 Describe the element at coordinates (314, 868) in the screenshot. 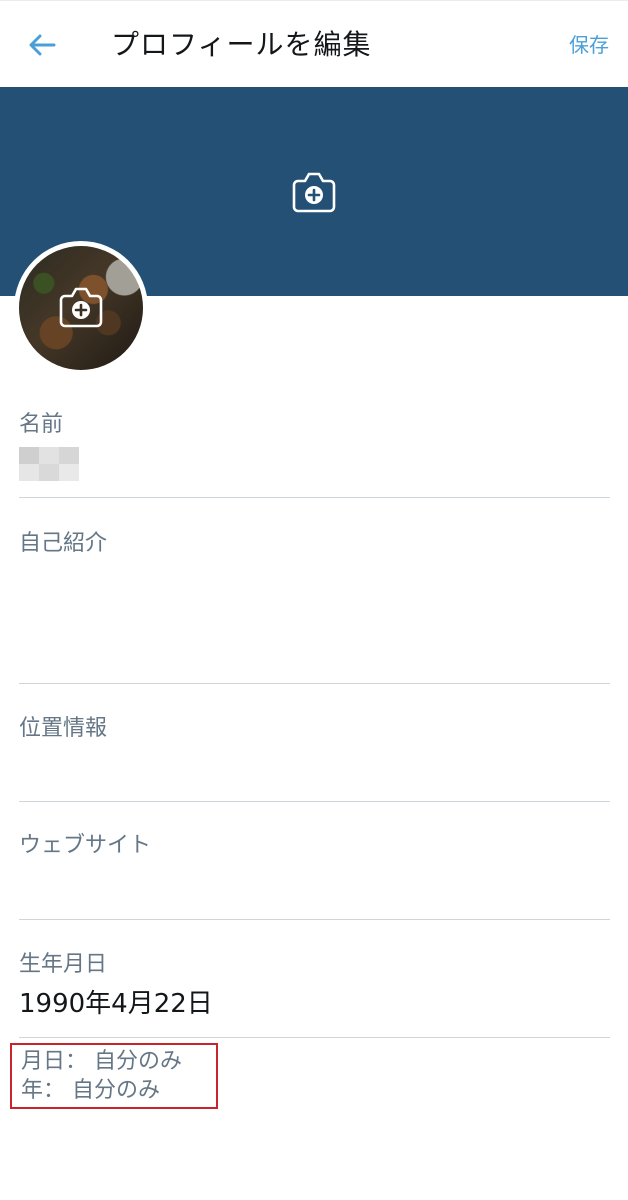

I see `website-field: ウェブサイト` at that location.